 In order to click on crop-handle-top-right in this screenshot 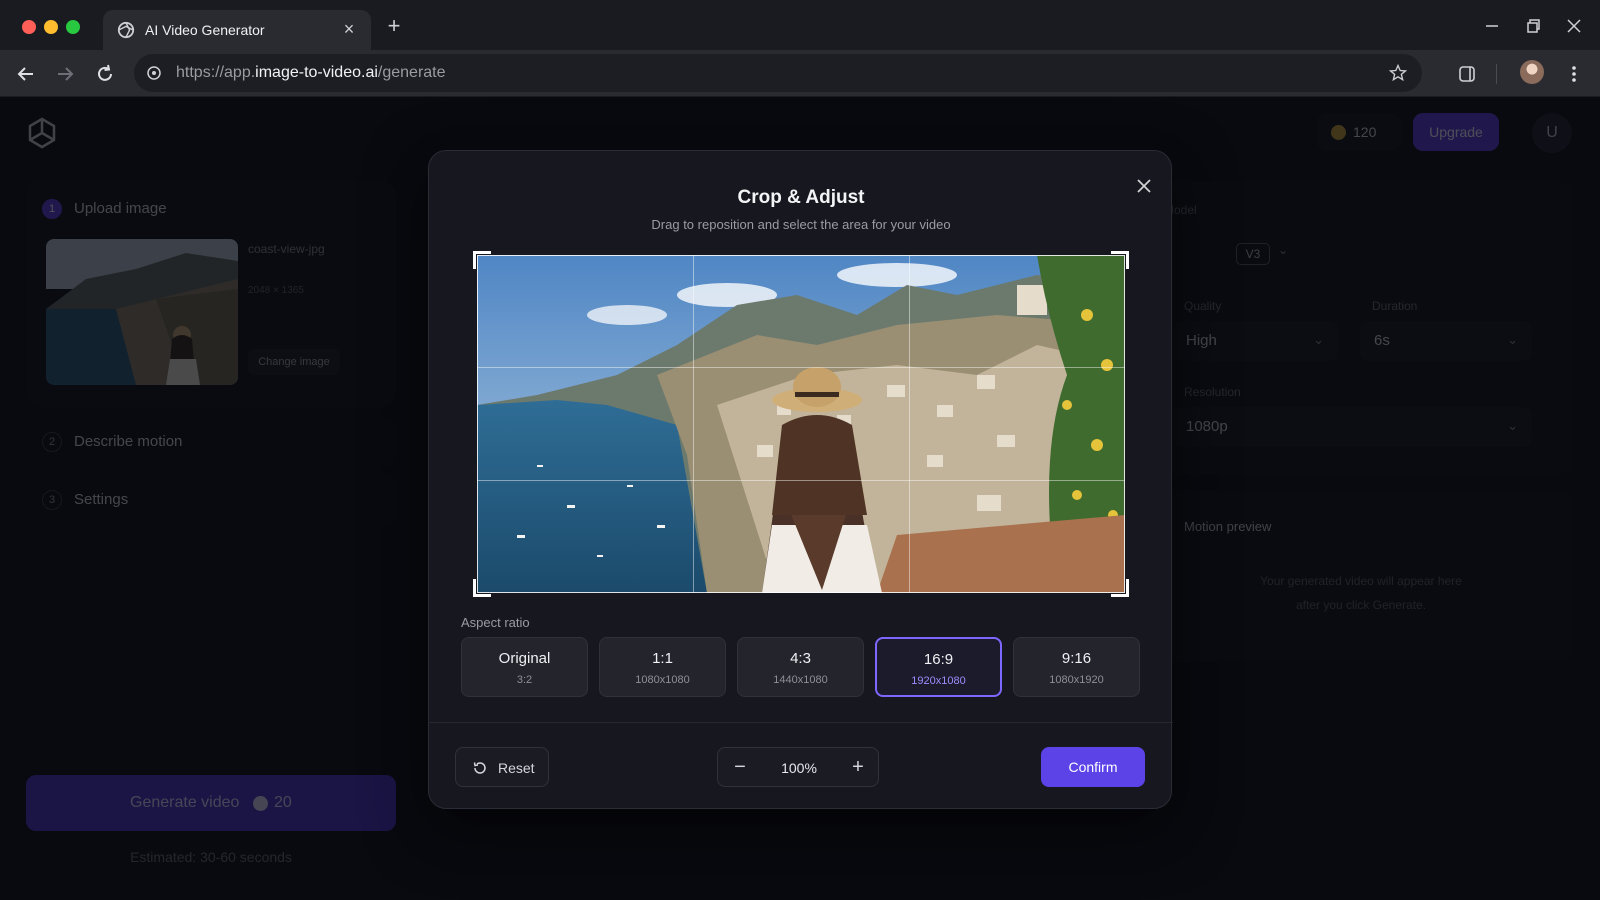, I will do `click(1120, 260)`.